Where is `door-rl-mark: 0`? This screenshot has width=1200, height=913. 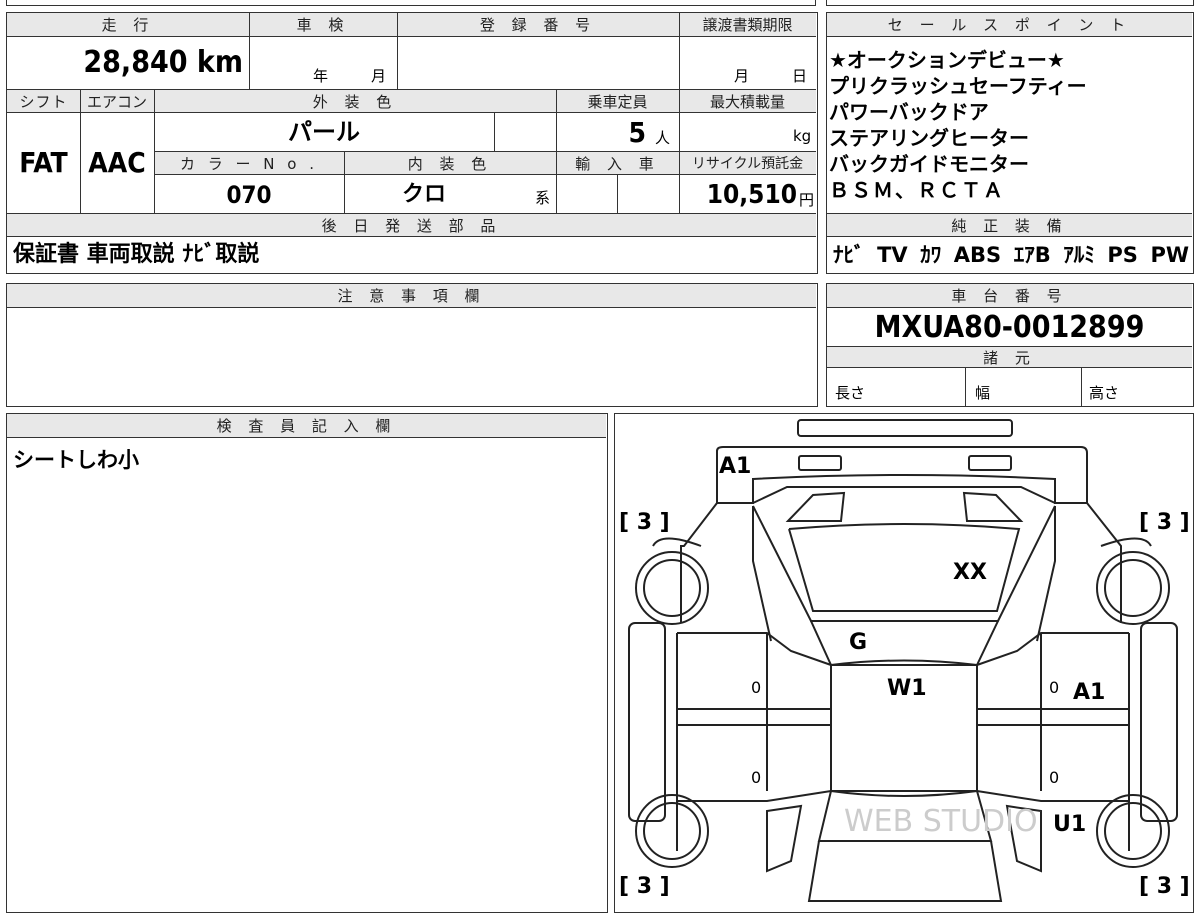
door-rl-mark: 0 is located at coordinates (756, 777).